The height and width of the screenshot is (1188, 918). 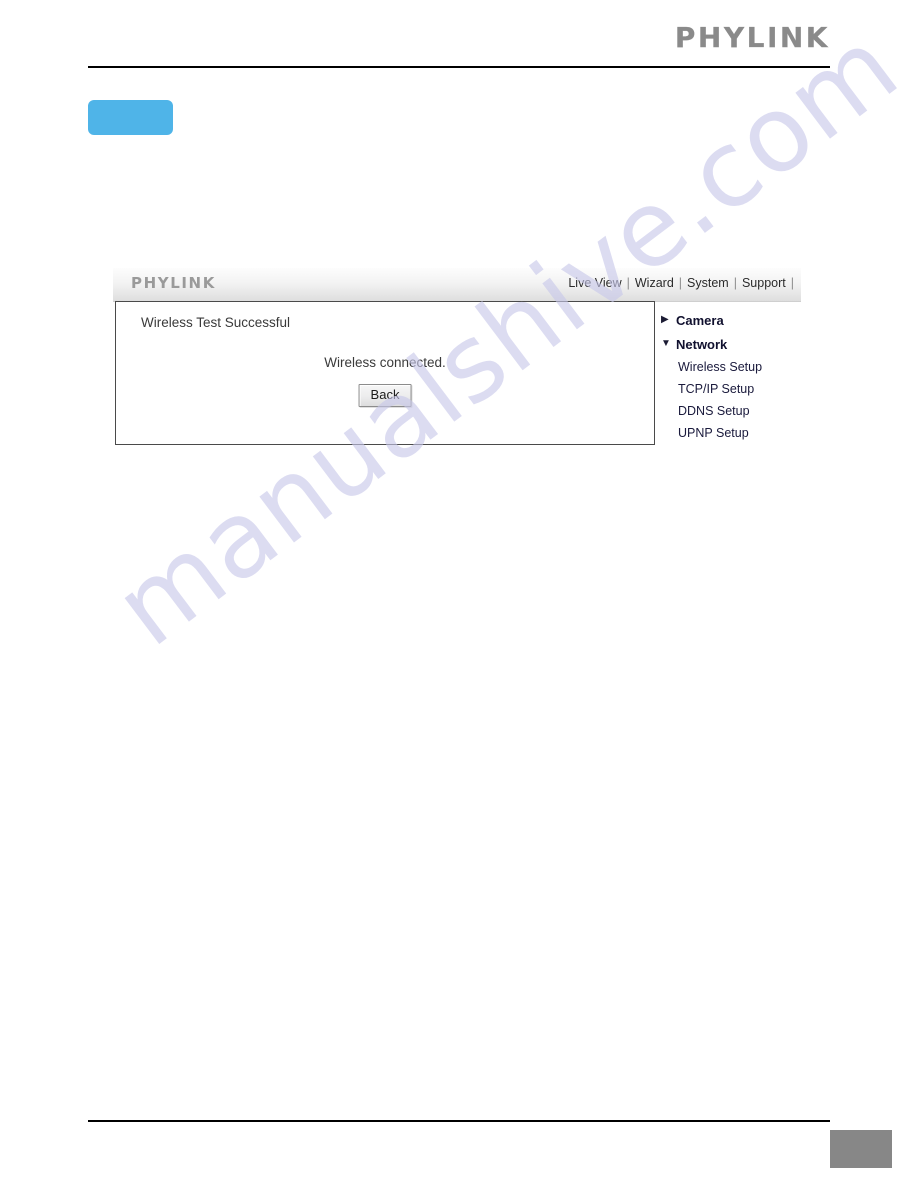 What do you see at coordinates (459, 1121) in the screenshot?
I see `footer-divider` at bounding box center [459, 1121].